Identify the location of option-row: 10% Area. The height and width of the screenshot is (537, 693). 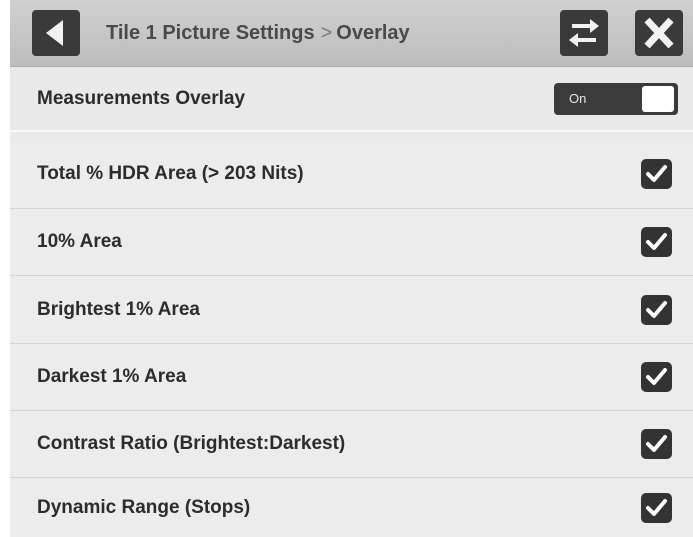
(351, 242).